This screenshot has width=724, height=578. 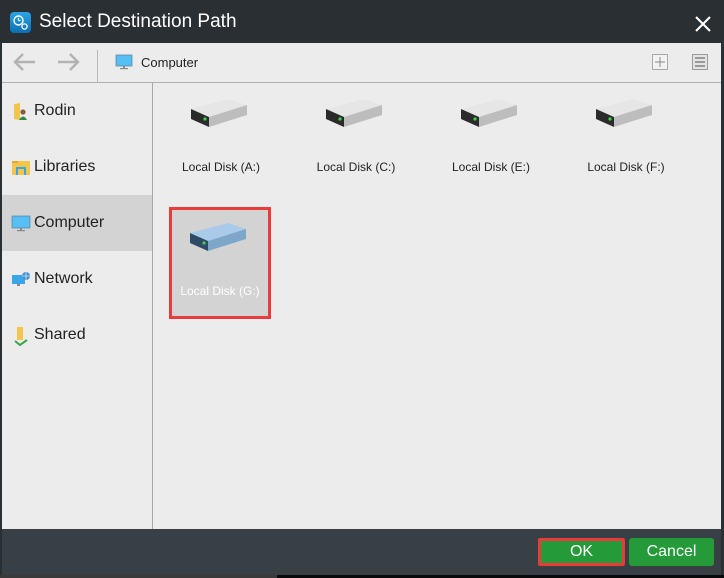 I want to click on drive-label: Local Disk (C:), so click(x=356, y=167).